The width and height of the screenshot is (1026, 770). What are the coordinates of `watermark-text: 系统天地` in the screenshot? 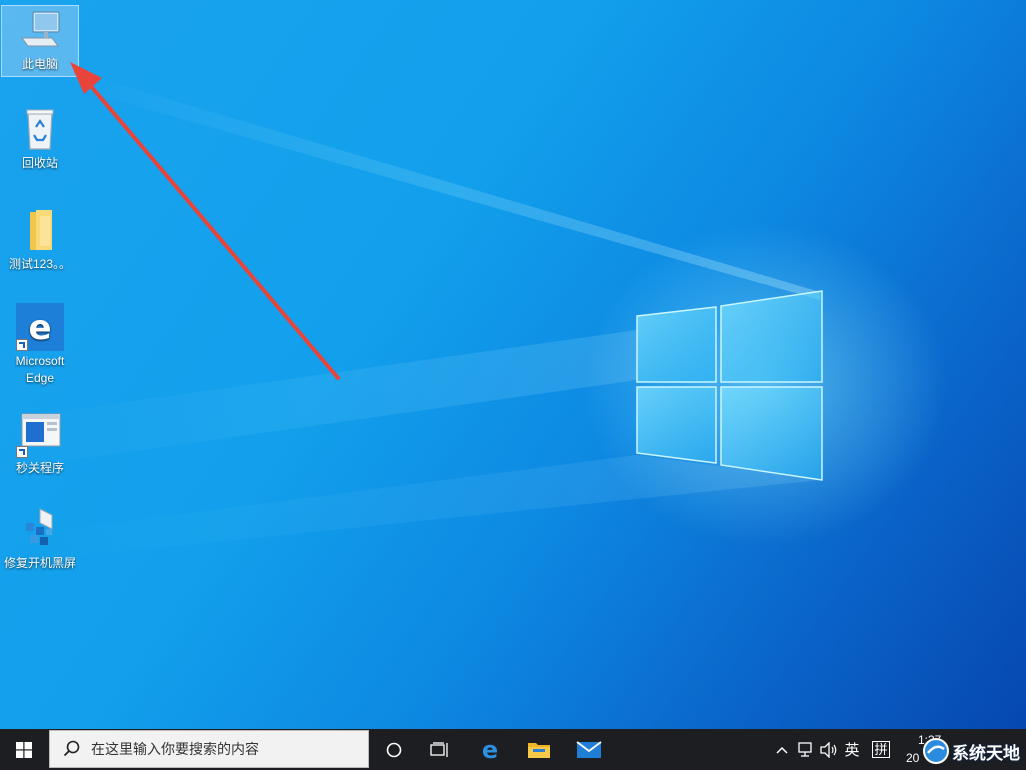 It's located at (986, 753).